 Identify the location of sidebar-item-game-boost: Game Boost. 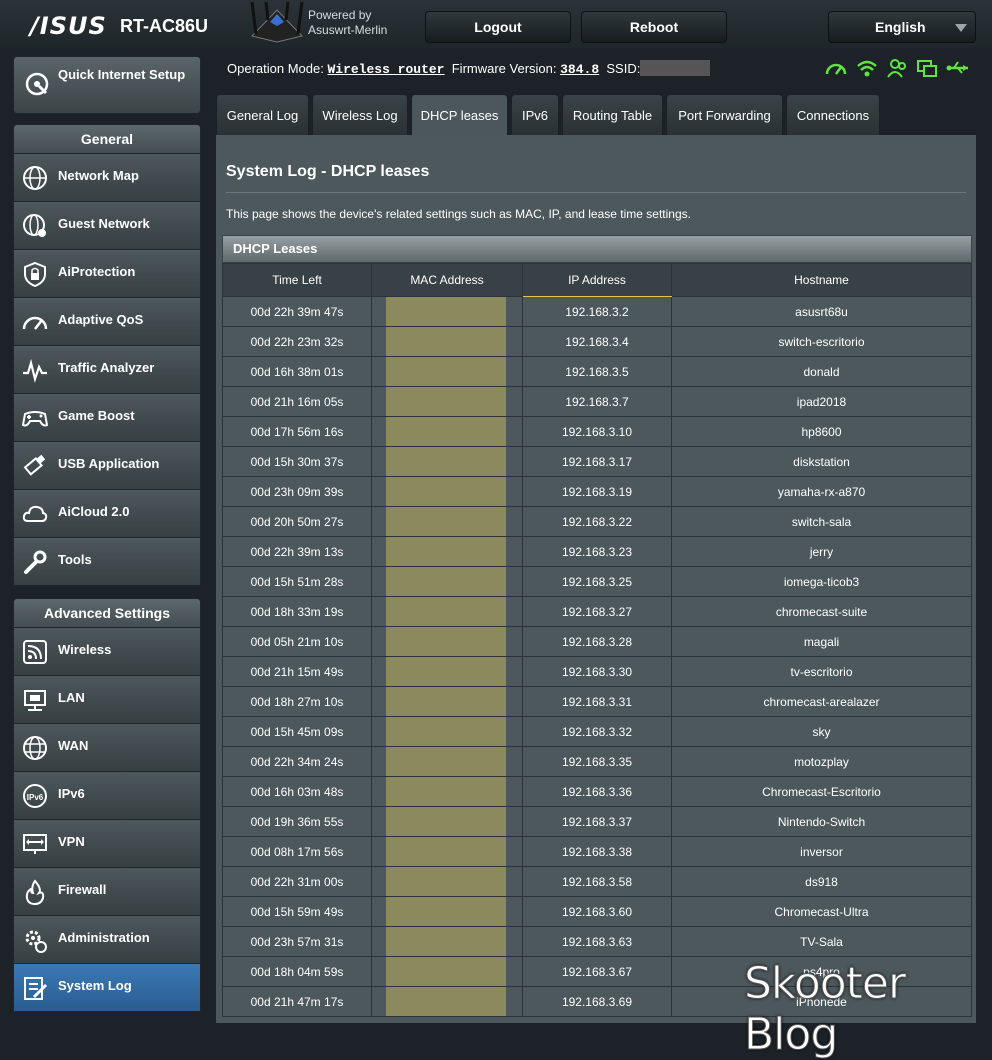
(107, 418).